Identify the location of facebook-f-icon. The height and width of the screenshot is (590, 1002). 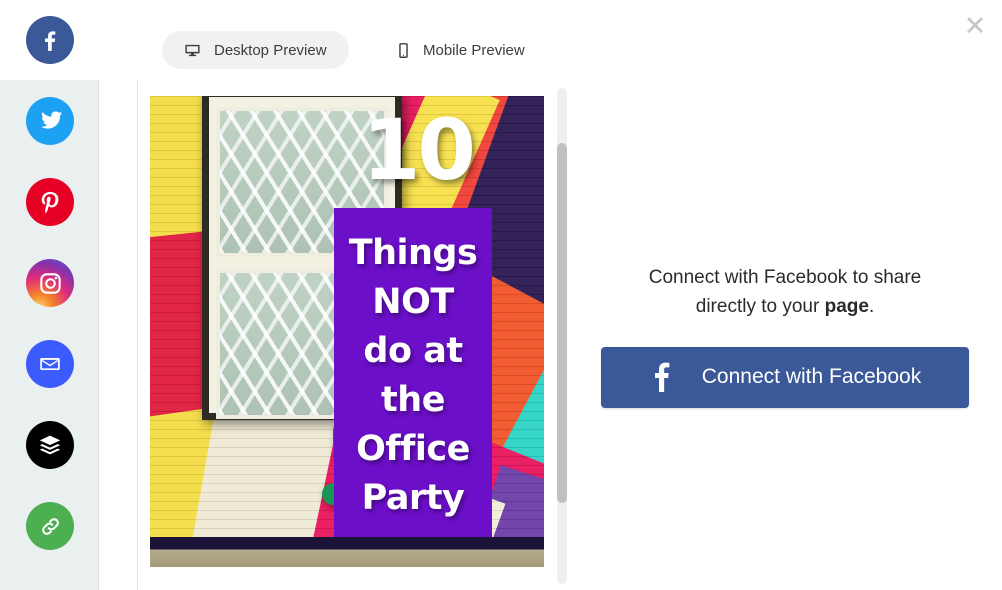
(661, 377).